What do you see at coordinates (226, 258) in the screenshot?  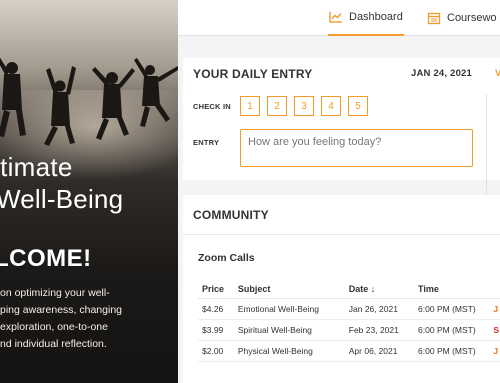 I see `zoom-calls-heading: Zoom Calls` at bounding box center [226, 258].